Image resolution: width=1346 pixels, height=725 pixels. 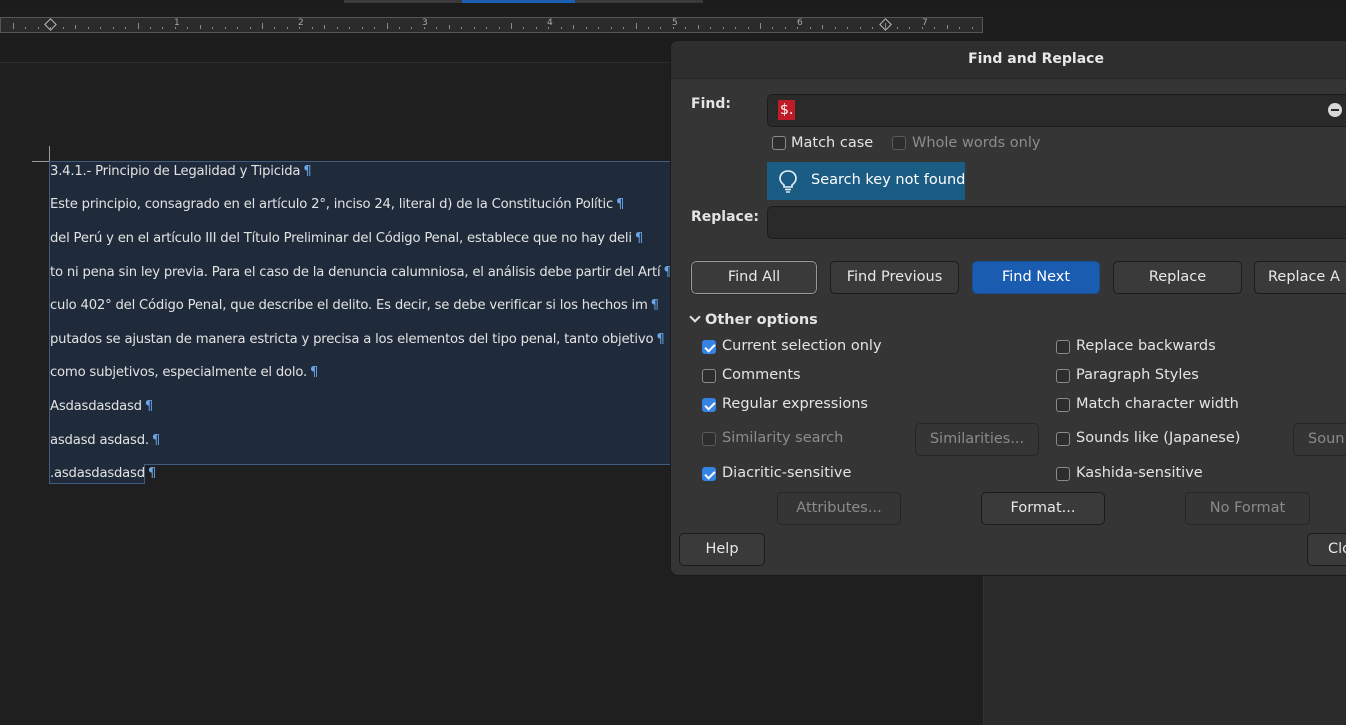 What do you see at coordinates (722, 549) in the screenshot?
I see `help-button: Help` at bounding box center [722, 549].